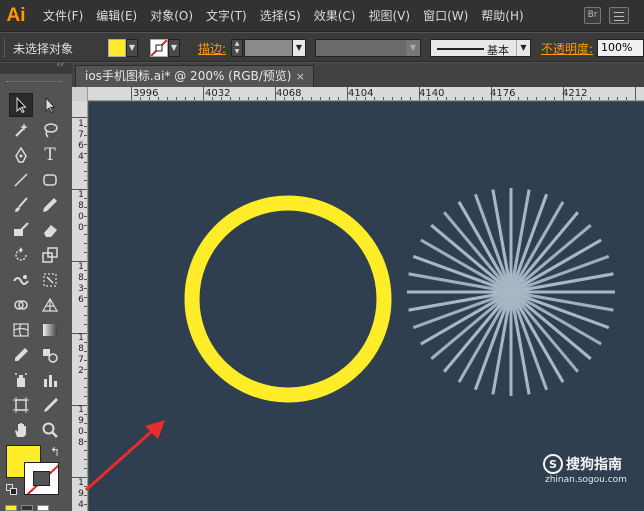 The image size is (644, 511). Describe the element at coordinates (619, 15) in the screenshot. I see `workspace-switcher-button` at that location.